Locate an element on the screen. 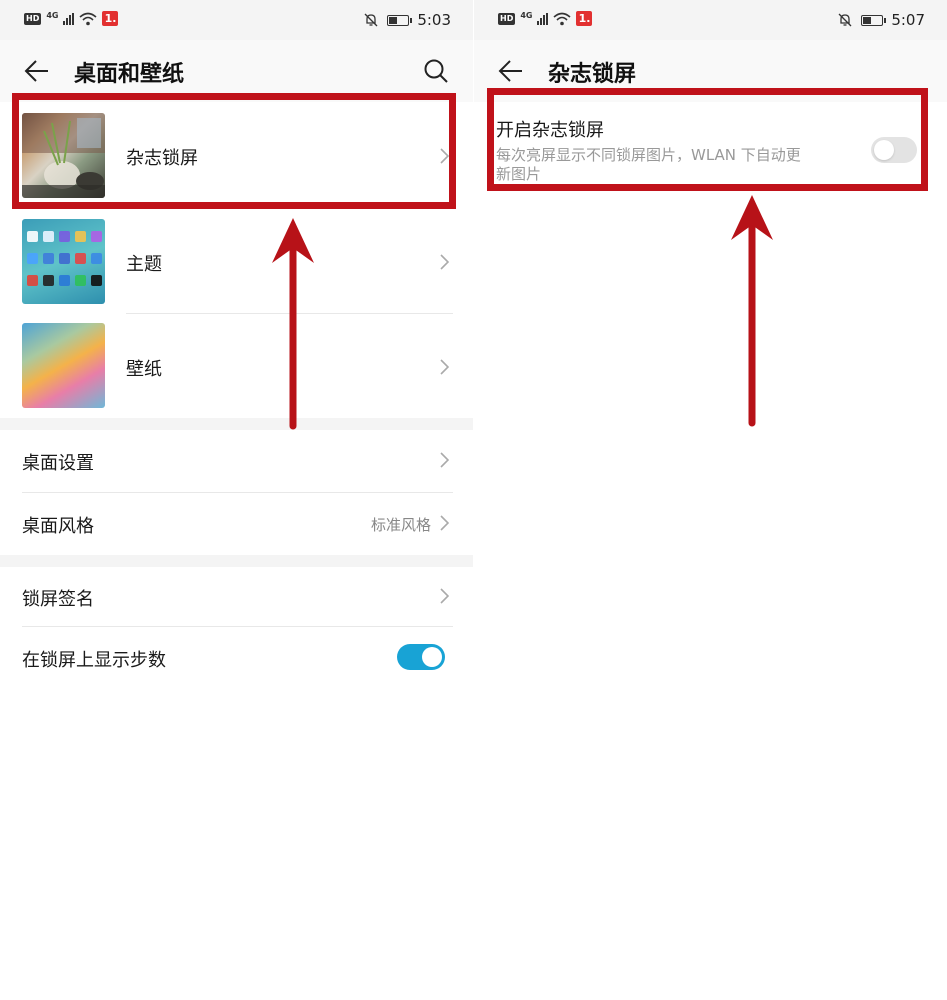  list-item-wallpaper: 壁纸 is located at coordinates (236, 367).